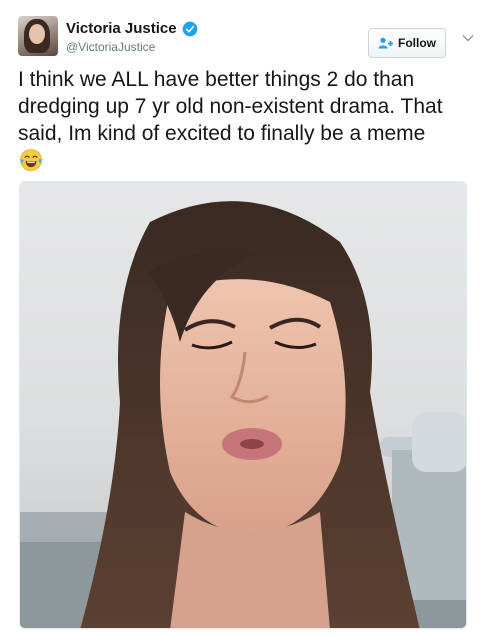  What do you see at coordinates (468, 38) in the screenshot?
I see `chevron-down-icon` at bounding box center [468, 38].